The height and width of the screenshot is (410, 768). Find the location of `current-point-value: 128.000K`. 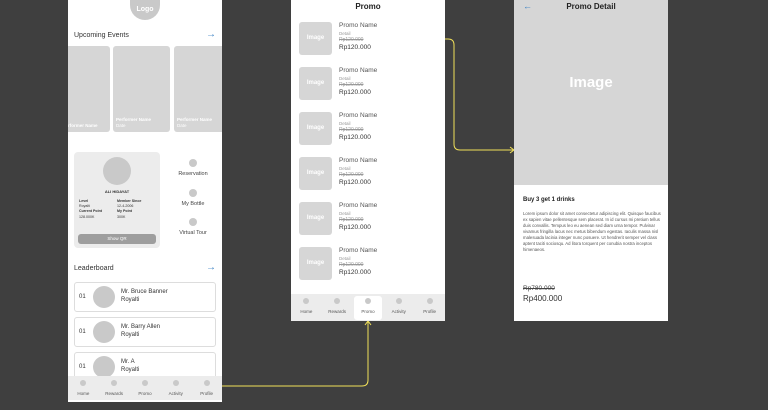

current-point-value: 128.000K is located at coordinates (87, 216).